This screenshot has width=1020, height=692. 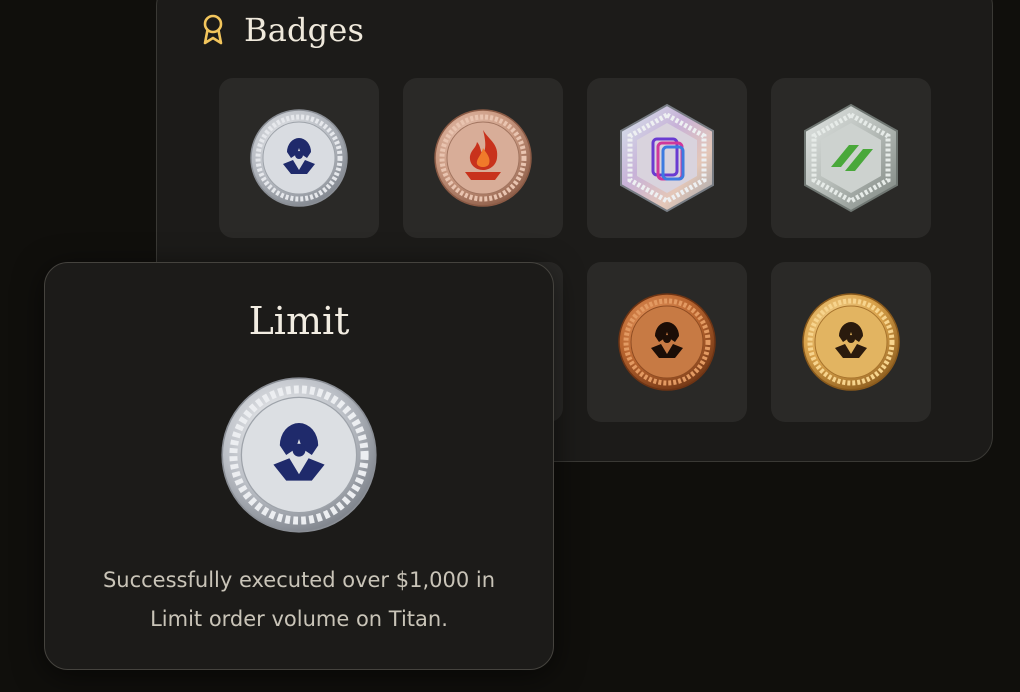 I want to click on badge-tile-limit-silver, so click(x=299, y=158).